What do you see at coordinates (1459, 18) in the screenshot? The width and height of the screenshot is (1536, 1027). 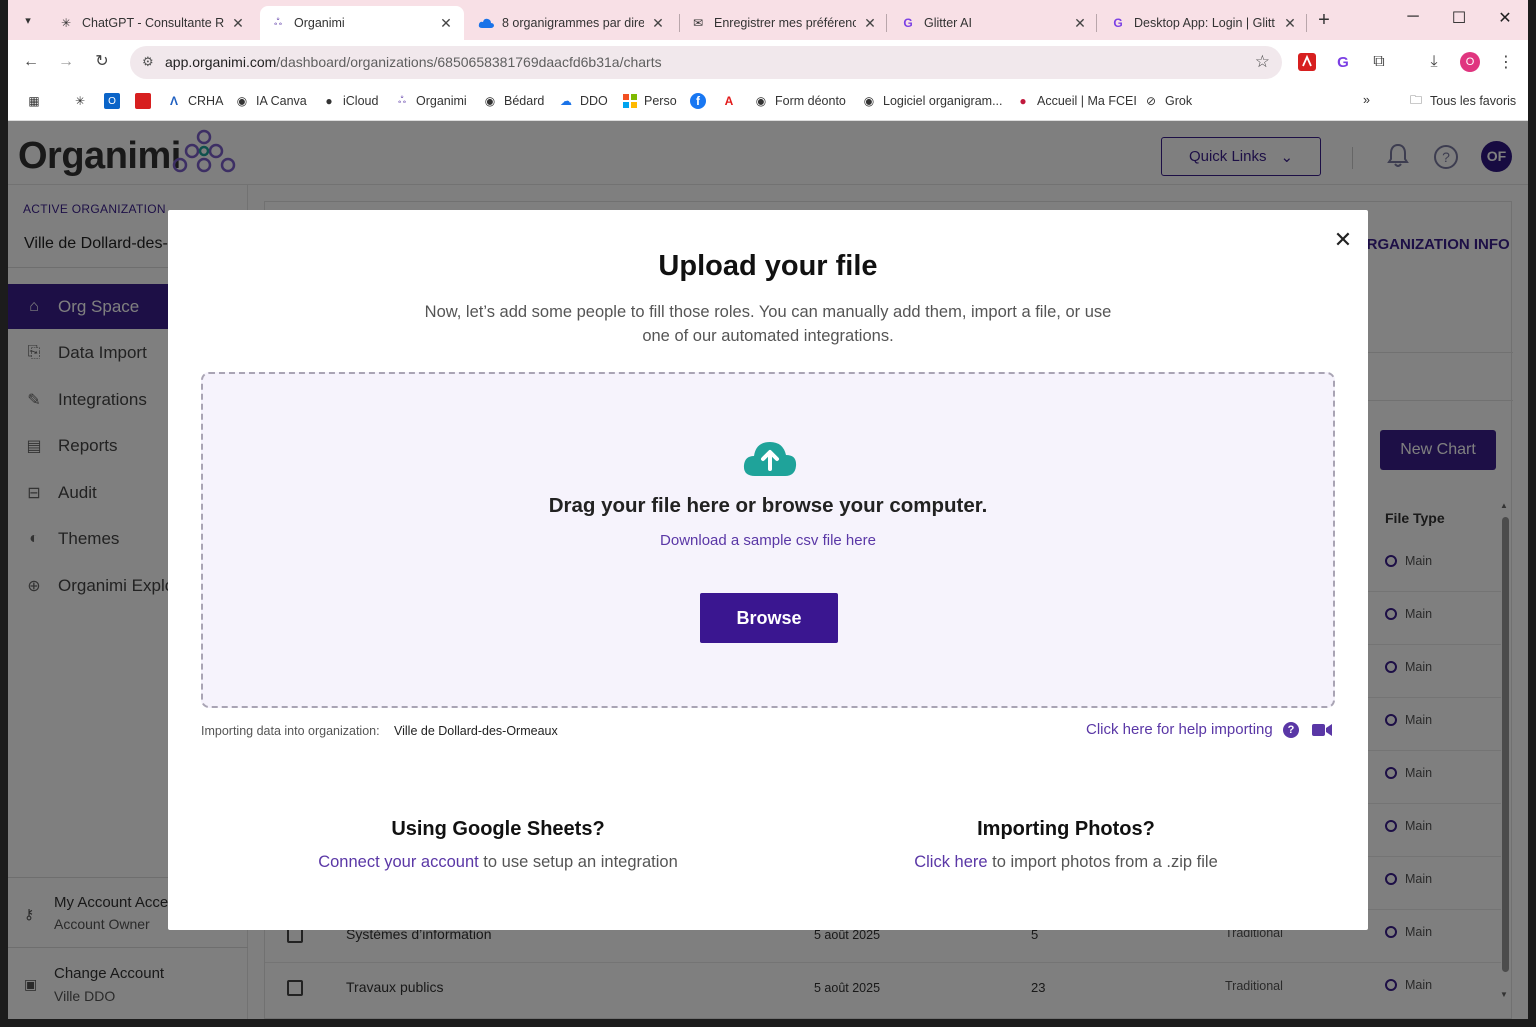 I see `maximize-button: ☐` at bounding box center [1459, 18].